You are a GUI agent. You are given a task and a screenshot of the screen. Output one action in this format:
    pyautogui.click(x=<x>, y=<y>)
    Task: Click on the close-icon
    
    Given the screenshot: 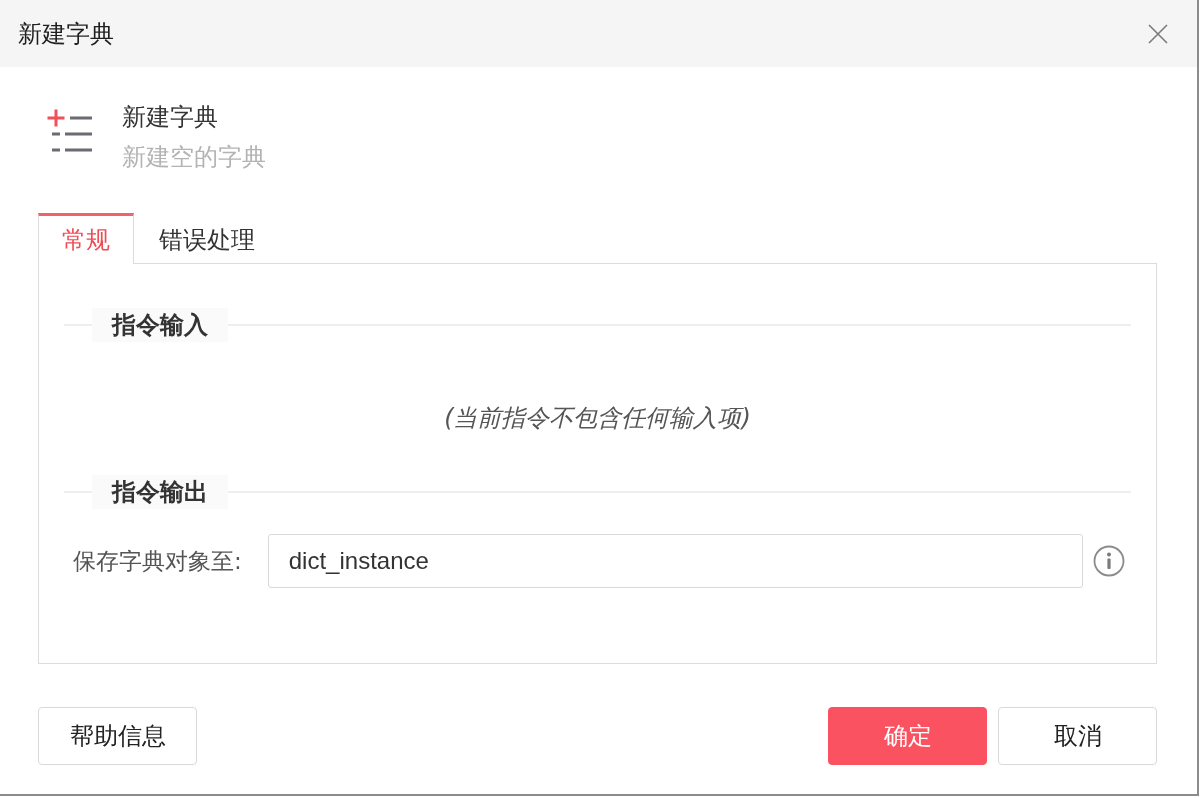 What is the action you would take?
    pyautogui.click(x=1158, y=33)
    